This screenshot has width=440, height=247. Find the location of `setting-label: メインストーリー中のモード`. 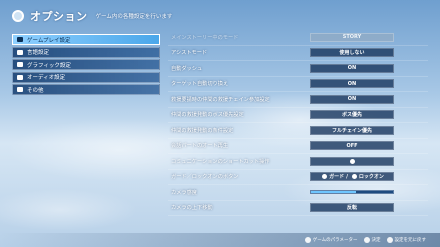

setting-label: メインストーリー中のモード is located at coordinates (205, 37).